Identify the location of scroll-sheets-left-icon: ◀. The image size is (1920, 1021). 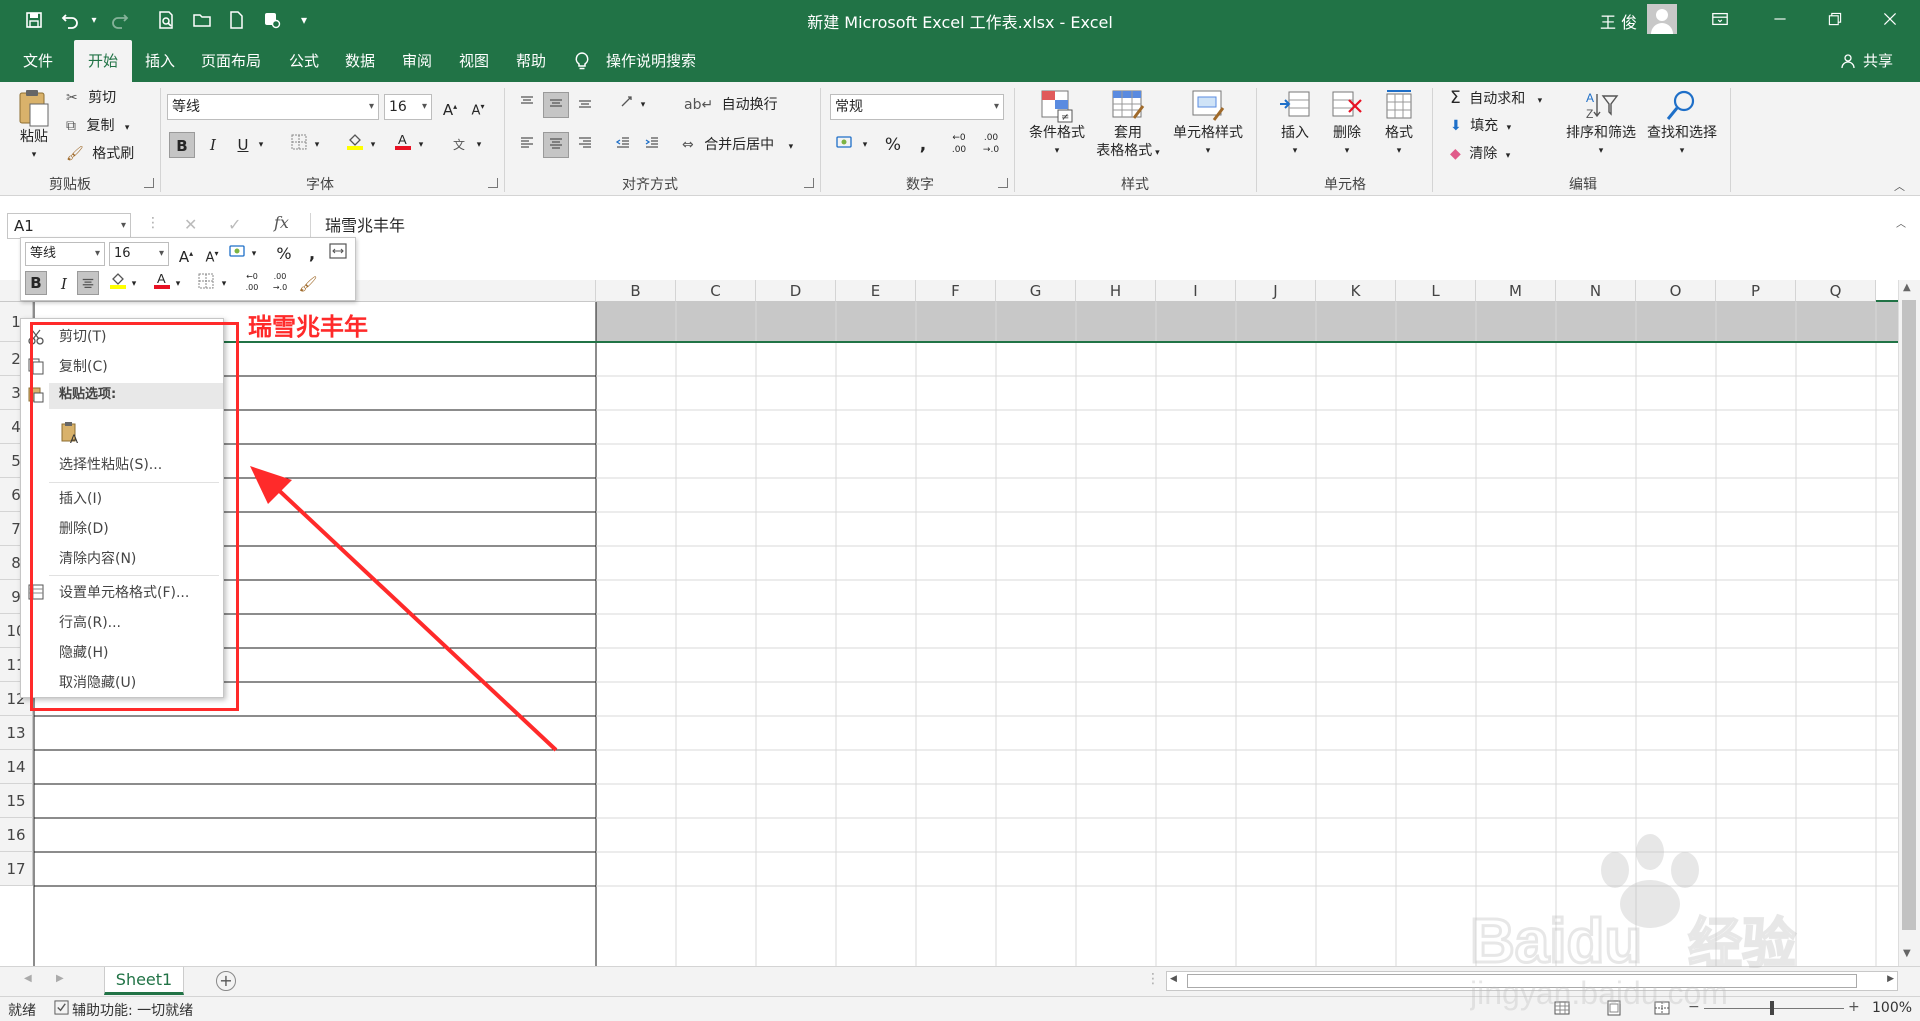
(28, 978).